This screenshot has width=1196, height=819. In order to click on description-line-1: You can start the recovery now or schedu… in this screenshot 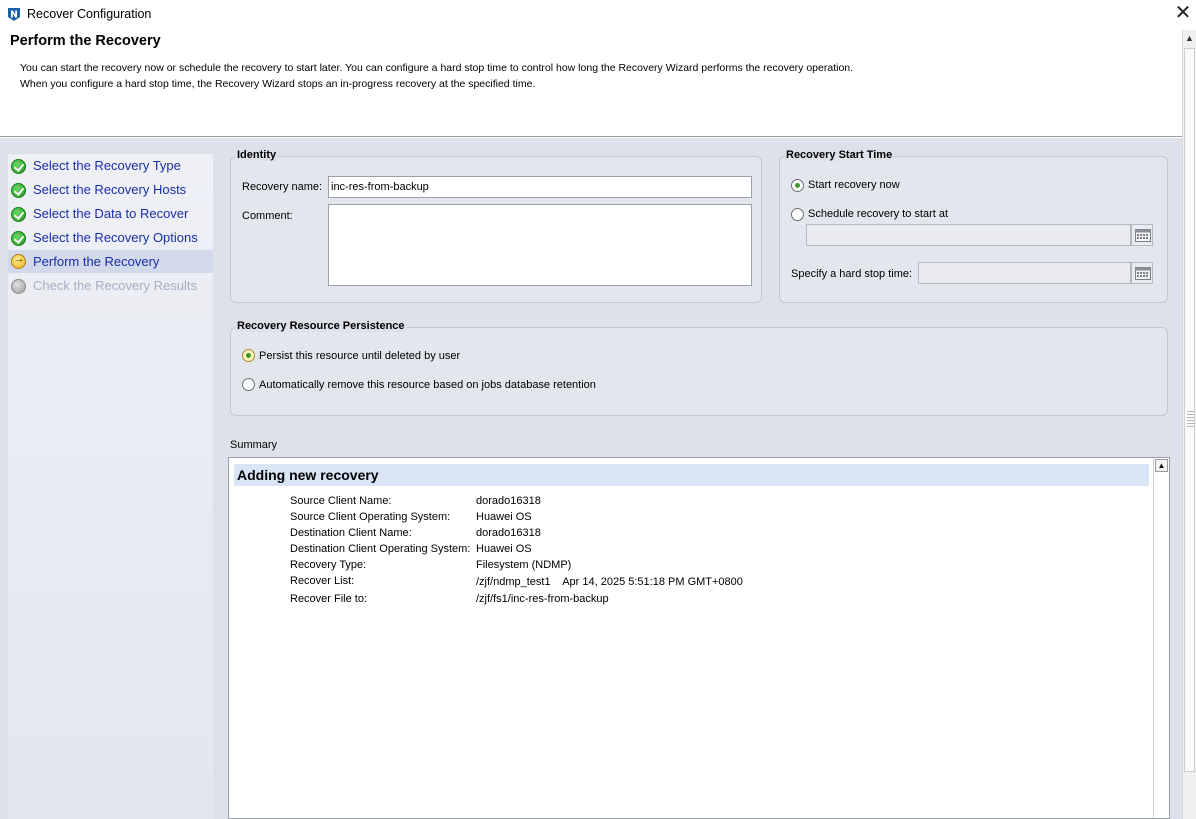, I will do `click(437, 68)`.